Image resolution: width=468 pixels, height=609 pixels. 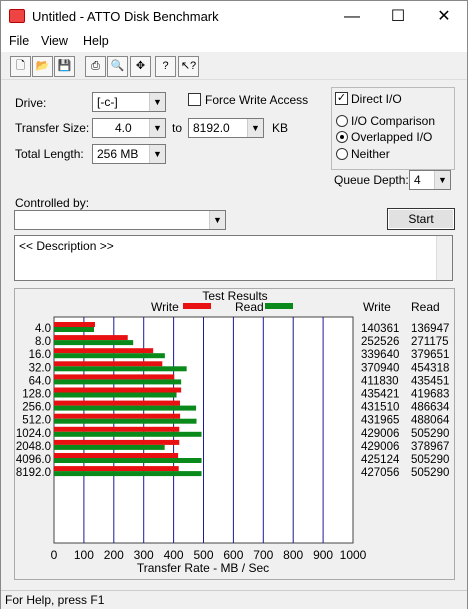 What do you see at coordinates (165, 307) in the screenshot?
I see `write-legend-label: Write` at bounding box center [165, 307].